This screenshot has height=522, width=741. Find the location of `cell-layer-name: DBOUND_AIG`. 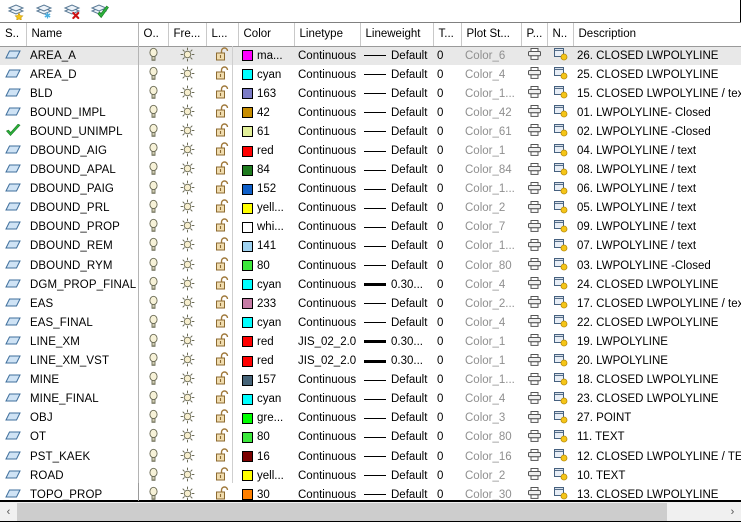

cell-layer-name: DBOUND_AIG is located at coordinates (82, 150).